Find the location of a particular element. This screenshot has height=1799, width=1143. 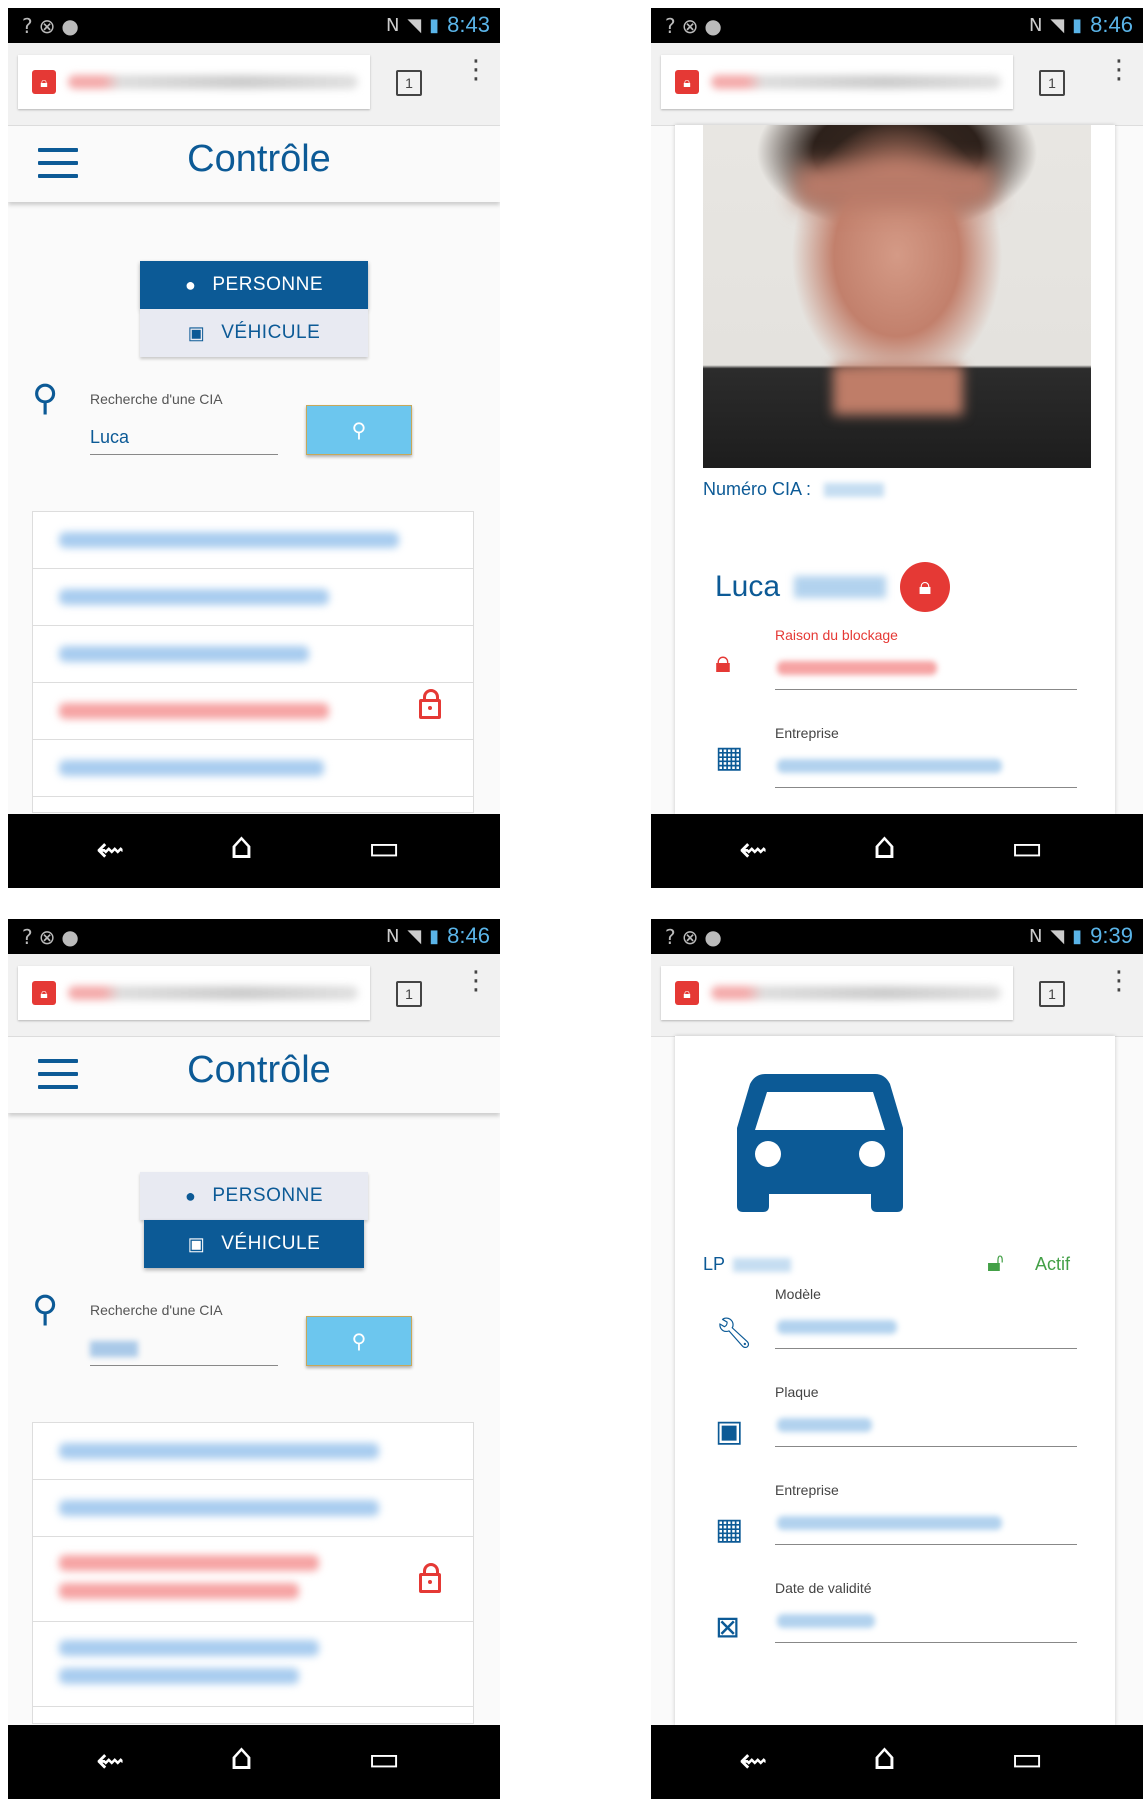

battery-icon: ▮ is located at coordinates (1077, 25).